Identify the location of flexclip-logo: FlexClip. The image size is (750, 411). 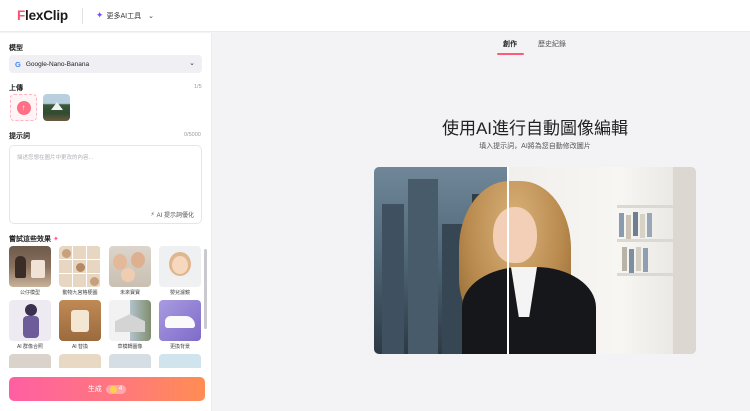
(50, 15).